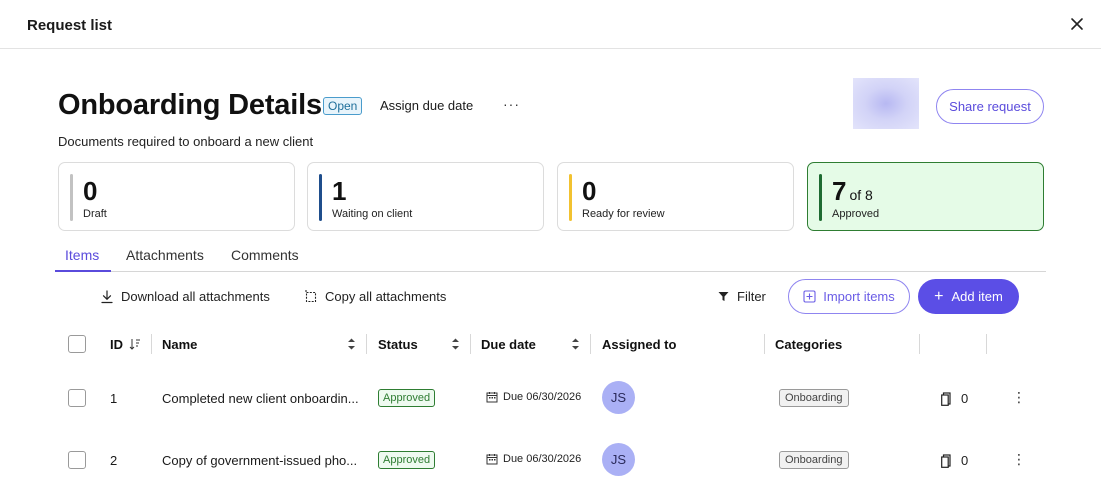 The width and height of the screenshot is (1101, 504). What do you see at coordinates (425, 196) in the screenshot?
I see `stat-card-waiting: 1 Waiting on client` at bounding box center [425, 196].